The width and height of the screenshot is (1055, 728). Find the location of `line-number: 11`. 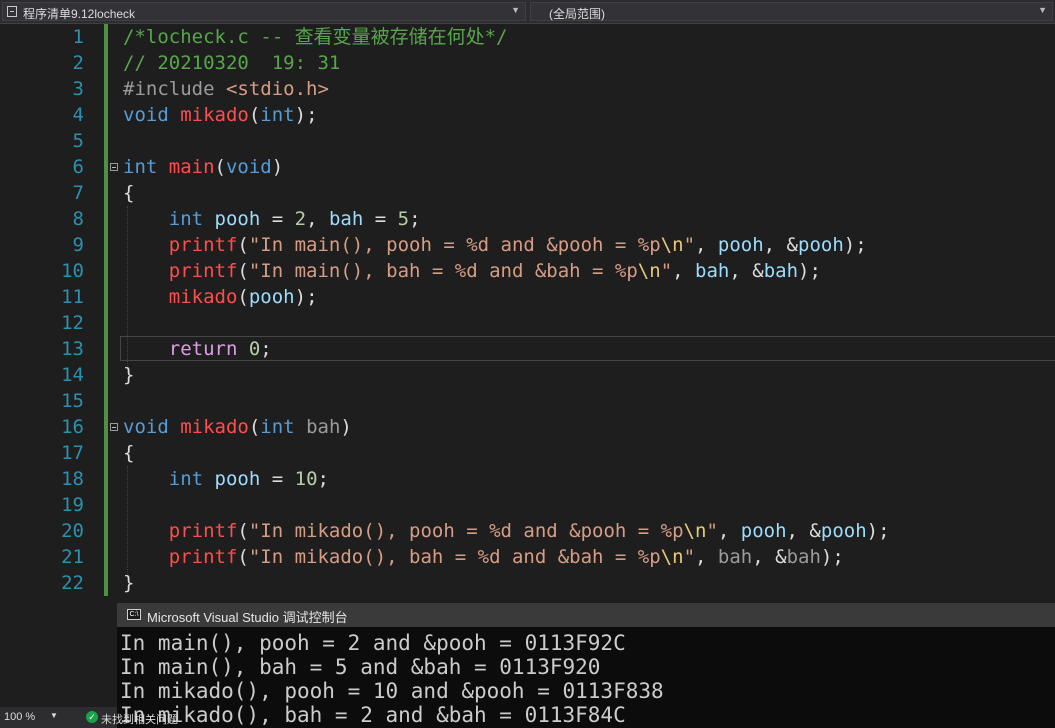

line-number: 11 is located at coordinates (72, 297).